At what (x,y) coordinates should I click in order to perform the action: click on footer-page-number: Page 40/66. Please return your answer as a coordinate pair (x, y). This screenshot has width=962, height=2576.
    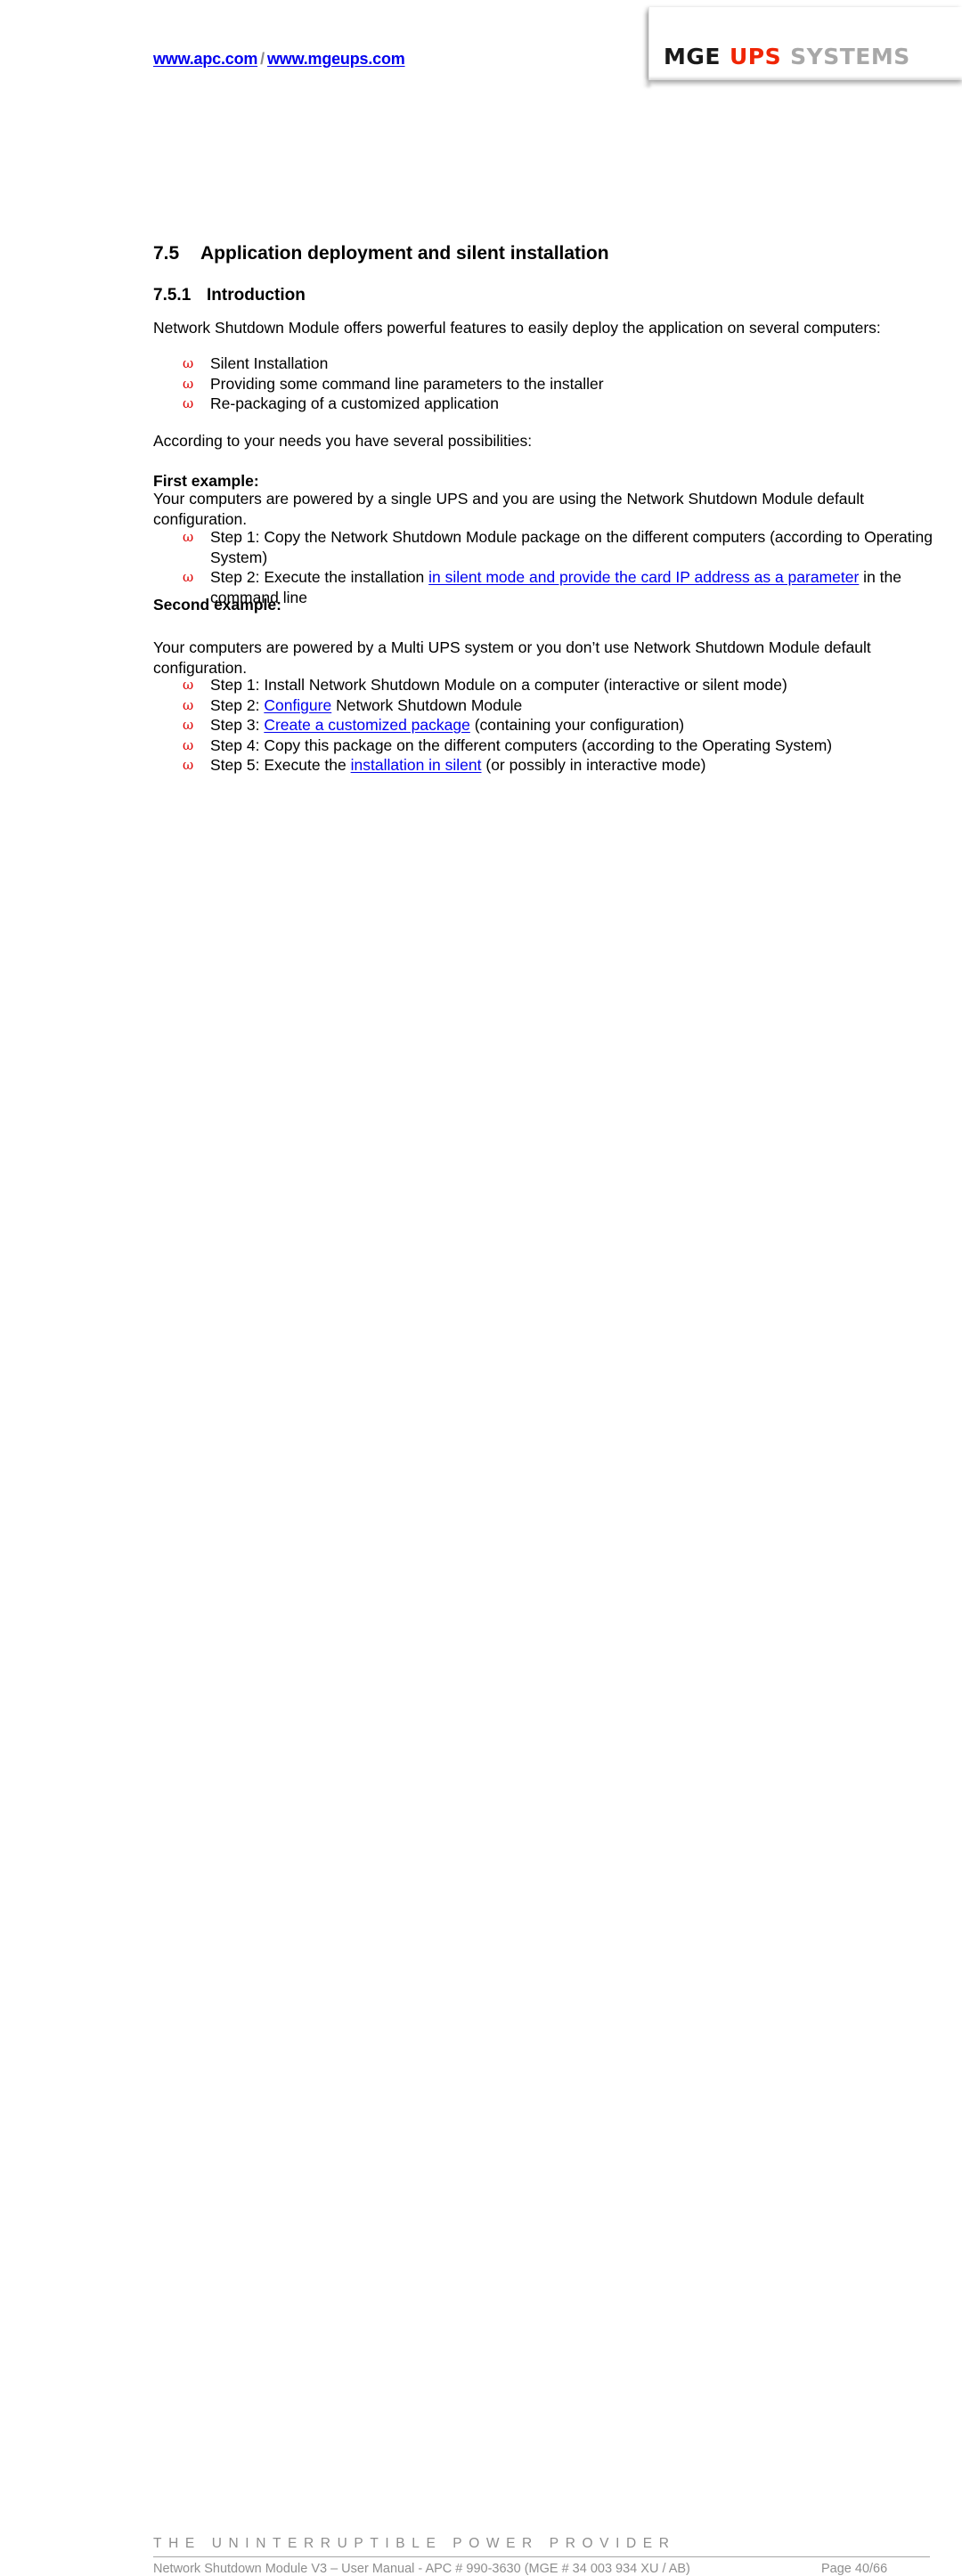
    Looking at the image, I should click on (855, 2569).